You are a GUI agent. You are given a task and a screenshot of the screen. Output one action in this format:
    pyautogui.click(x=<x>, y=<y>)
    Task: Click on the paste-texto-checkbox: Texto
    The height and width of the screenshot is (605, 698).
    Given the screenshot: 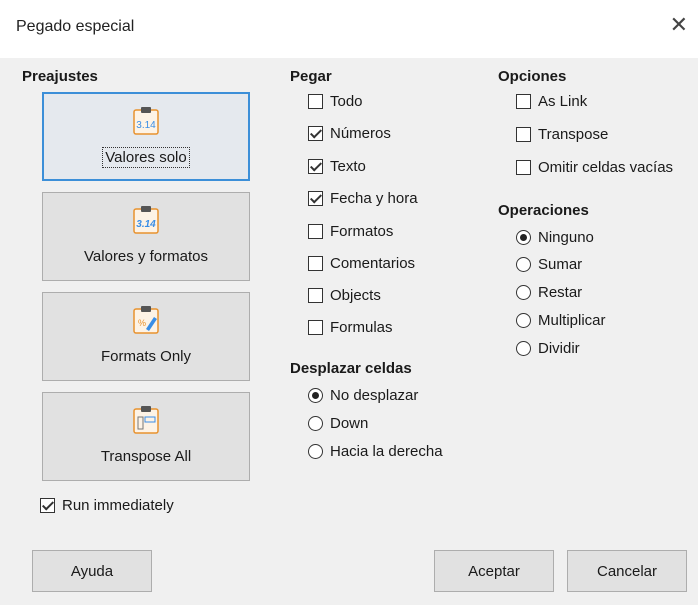 What is the action you would take?
    pyautogui.click(x=337, y=166)
    